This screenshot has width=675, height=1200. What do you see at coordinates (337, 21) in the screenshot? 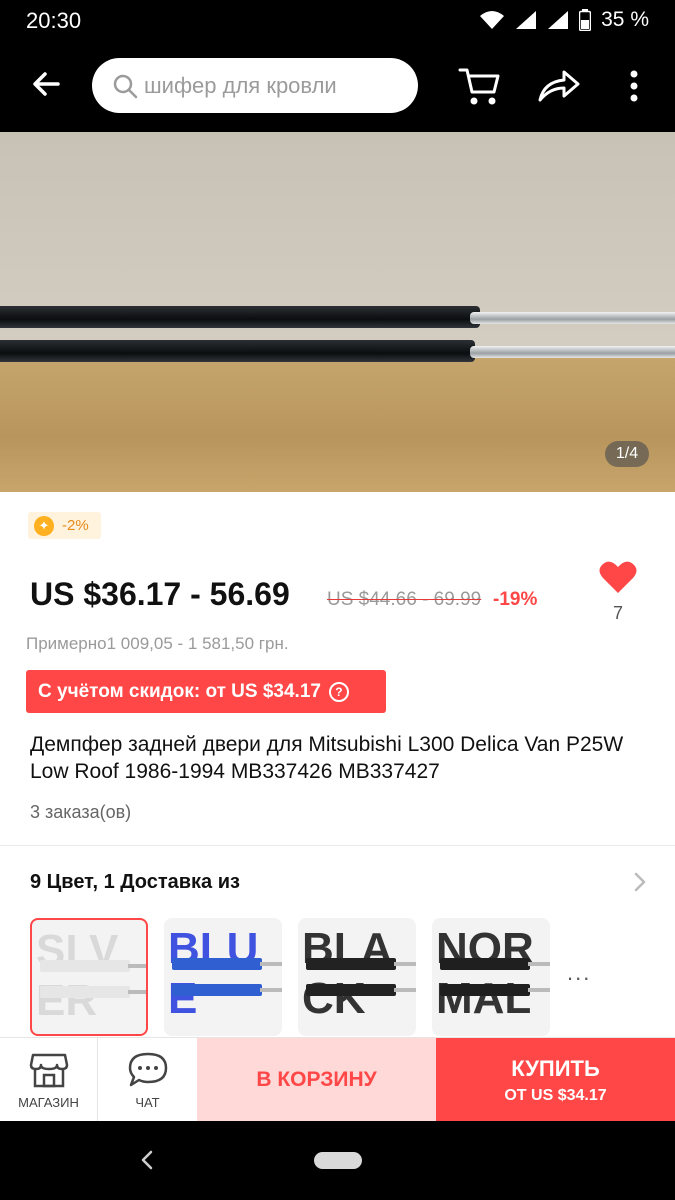
I see `status-bar: 20:30 35 %` at bounding box center [337, 21].